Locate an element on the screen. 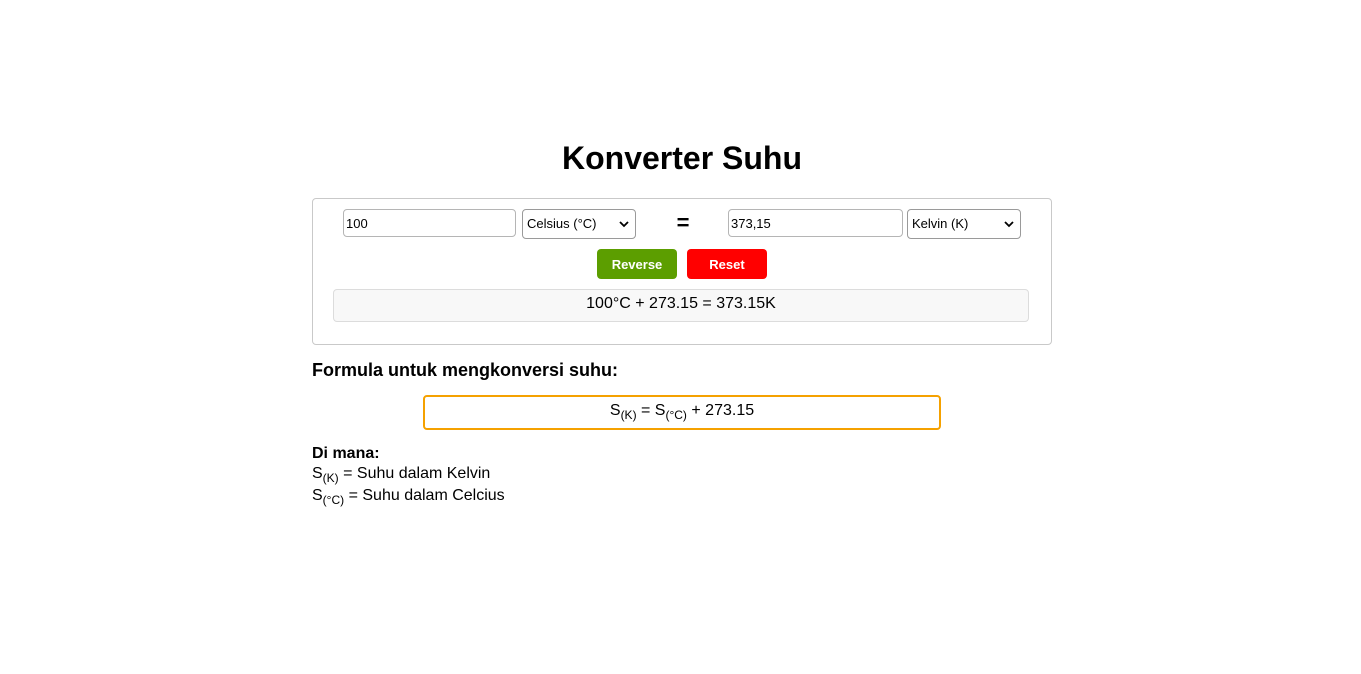 The image size is (1361, 674). reset-button: Reset is located at coordinates (727, 264).